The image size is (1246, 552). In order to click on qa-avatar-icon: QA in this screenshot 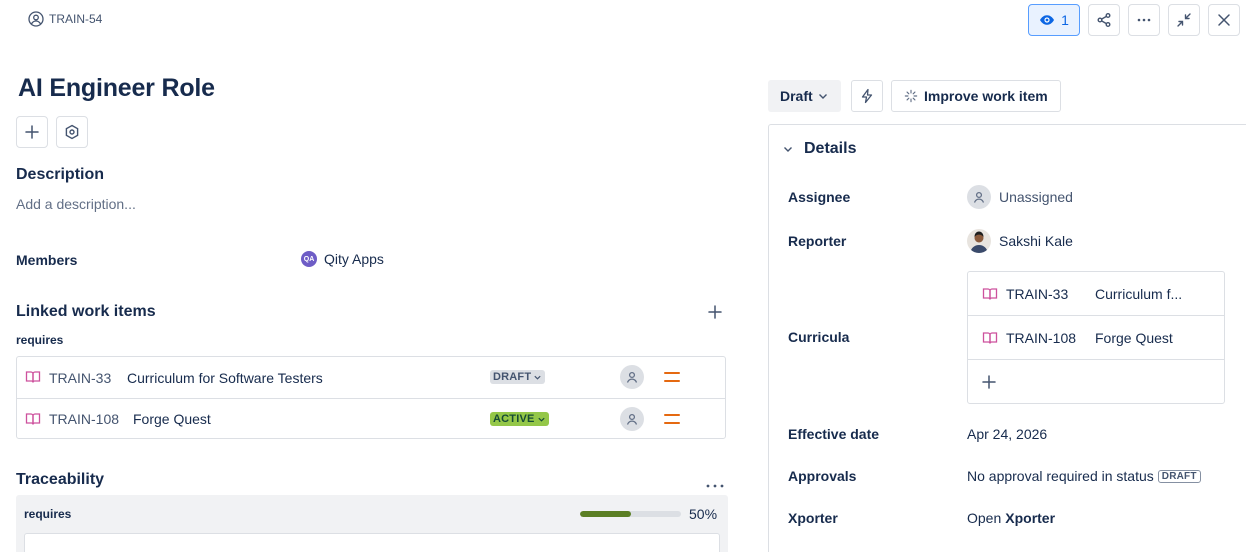, I will do `click(309, 259)`.